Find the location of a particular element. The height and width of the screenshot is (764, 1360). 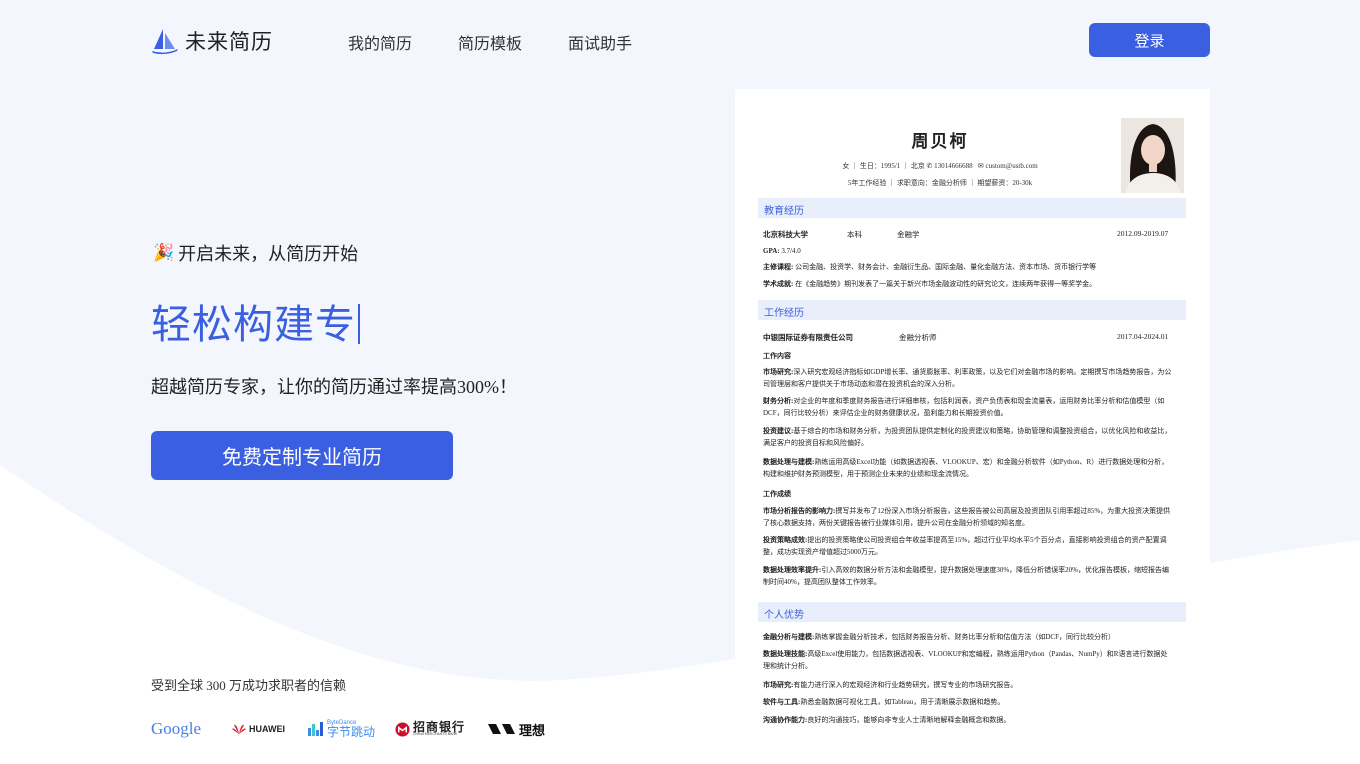

login-button: 登录 is located at coordinates (1149, 40).